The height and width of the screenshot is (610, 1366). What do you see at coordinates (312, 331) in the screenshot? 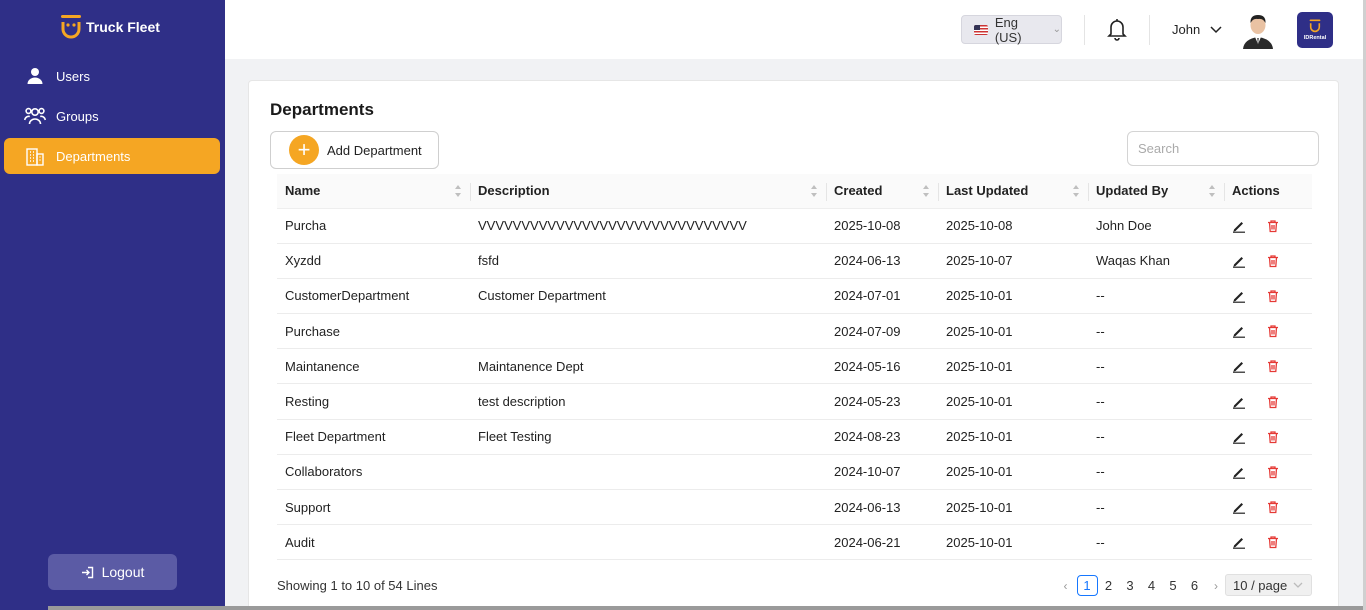
I see `cell-name: Purchase` at bounding box center [312, 331].